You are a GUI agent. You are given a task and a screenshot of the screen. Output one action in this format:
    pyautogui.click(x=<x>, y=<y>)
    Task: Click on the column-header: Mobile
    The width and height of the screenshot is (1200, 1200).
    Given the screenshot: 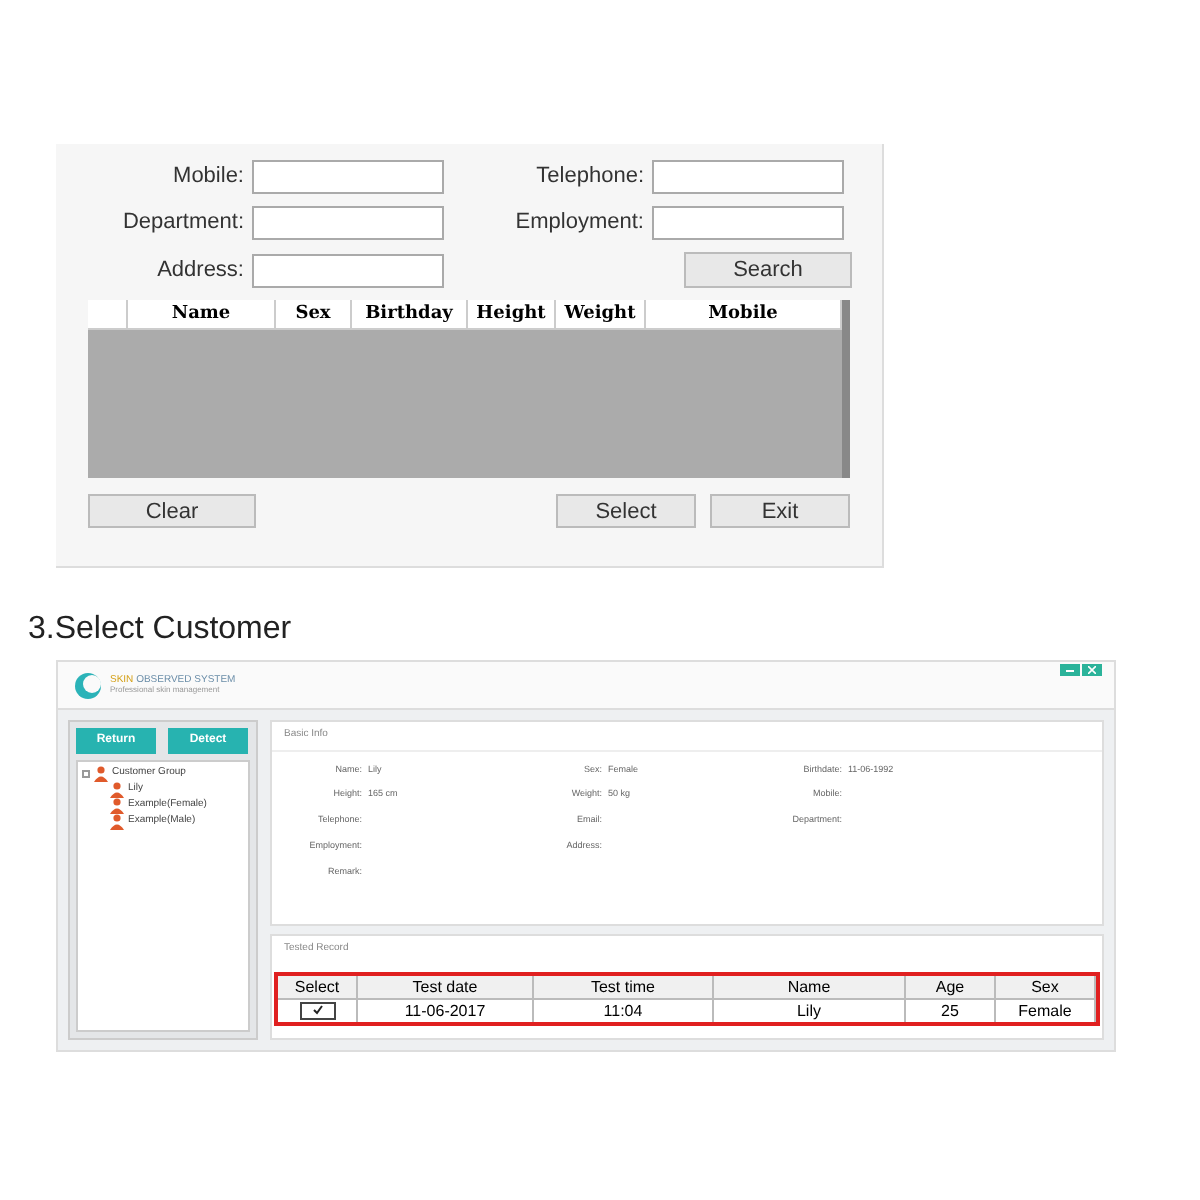 What is the action you would take?
    pyautogui.click(x=744, y=314)
    